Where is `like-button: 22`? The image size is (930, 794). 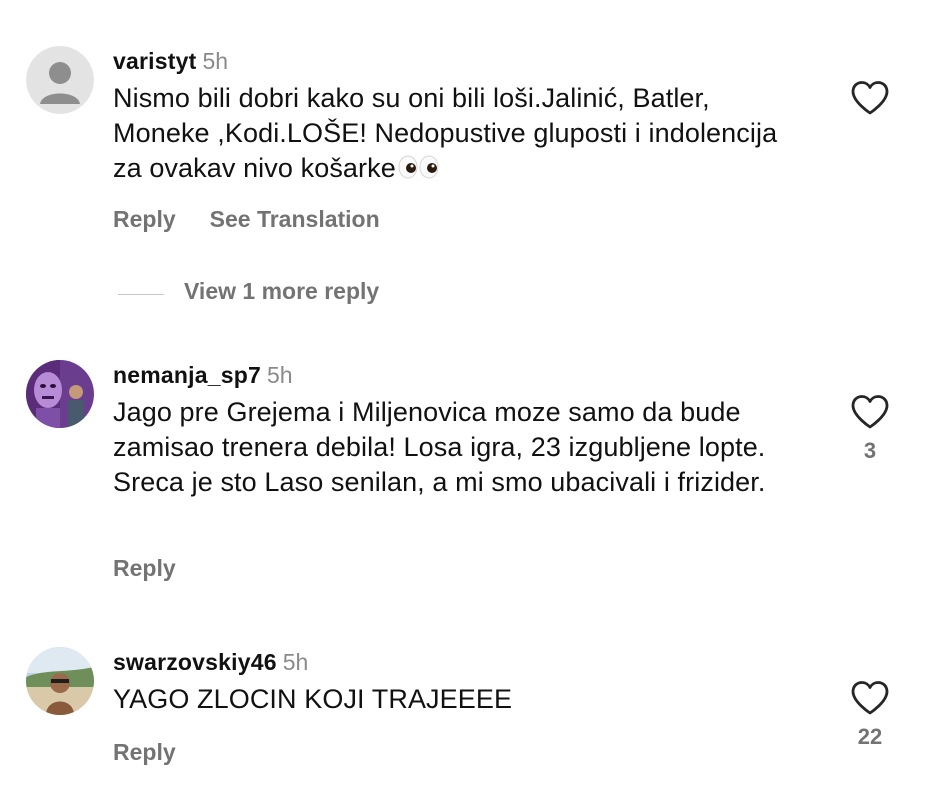
like-button: 22 is located at coordinates (870, 715).